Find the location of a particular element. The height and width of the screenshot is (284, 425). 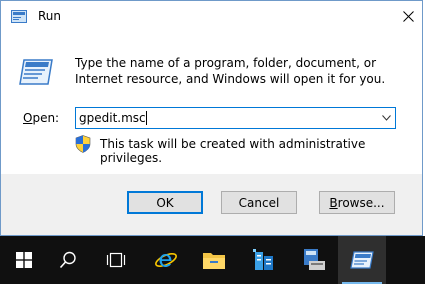

dropdown-button is located at coordinates (386, 118).